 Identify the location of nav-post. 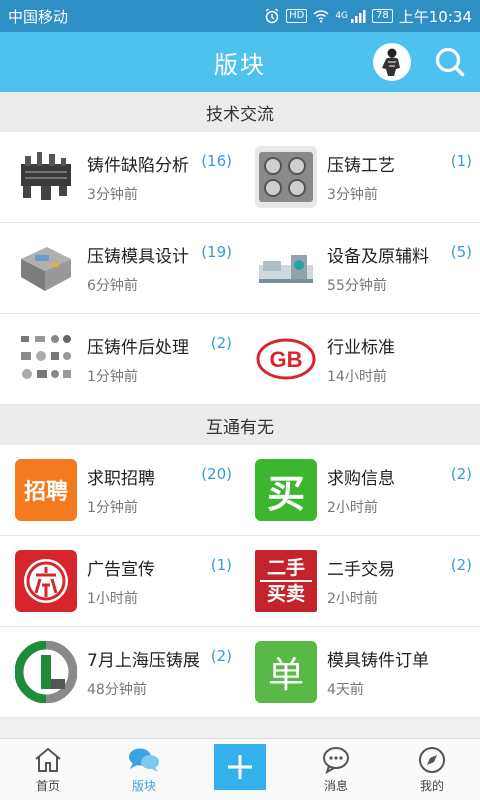
(240, 769).